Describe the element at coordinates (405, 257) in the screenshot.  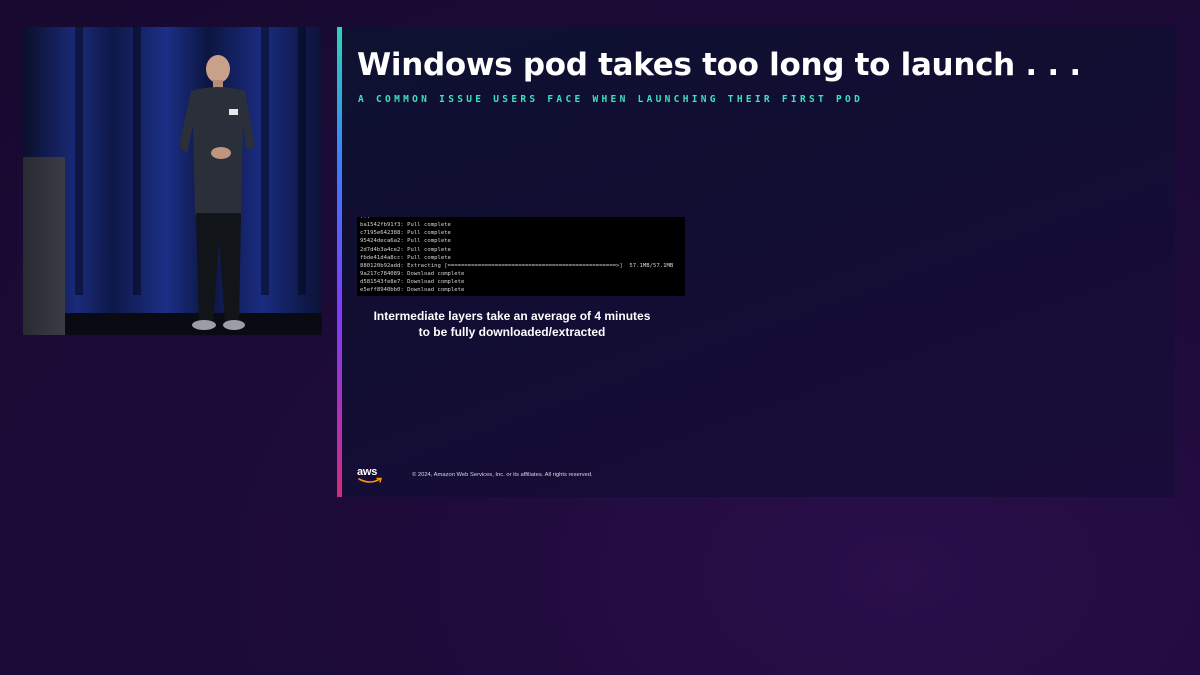
I see `terminal-line: fbde41d4a8cc: Pull complete` at that location.